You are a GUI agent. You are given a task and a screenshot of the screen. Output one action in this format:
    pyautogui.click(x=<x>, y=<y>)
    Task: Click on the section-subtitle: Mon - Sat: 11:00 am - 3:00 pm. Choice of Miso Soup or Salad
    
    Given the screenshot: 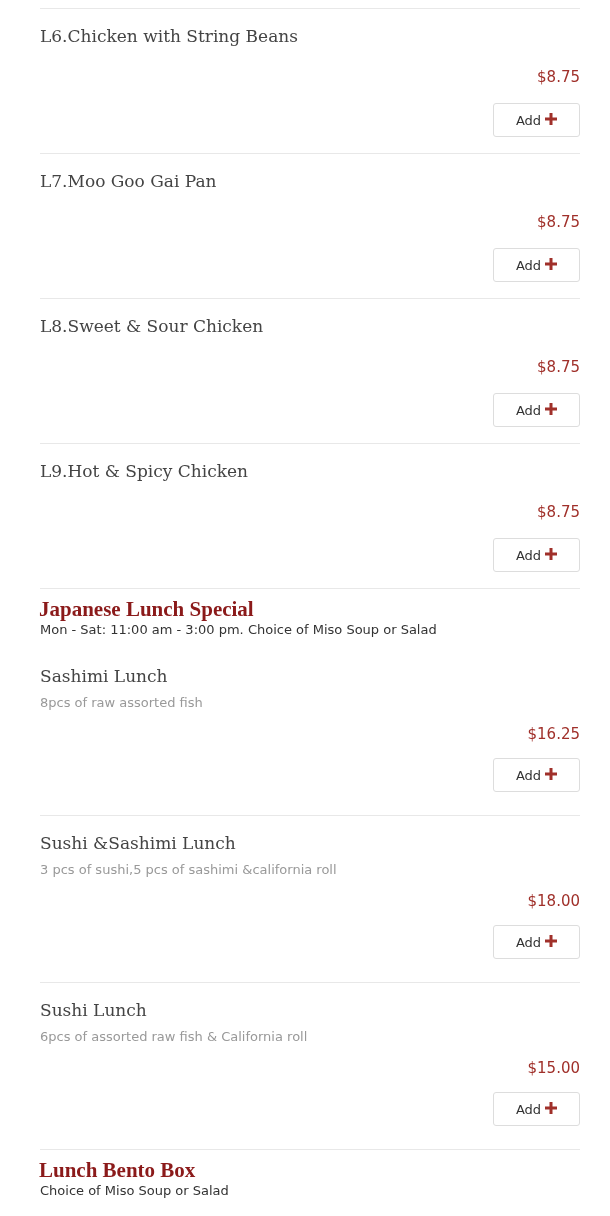 What is the action you would take?
    pyautogui.click(x=239, y=630)
    